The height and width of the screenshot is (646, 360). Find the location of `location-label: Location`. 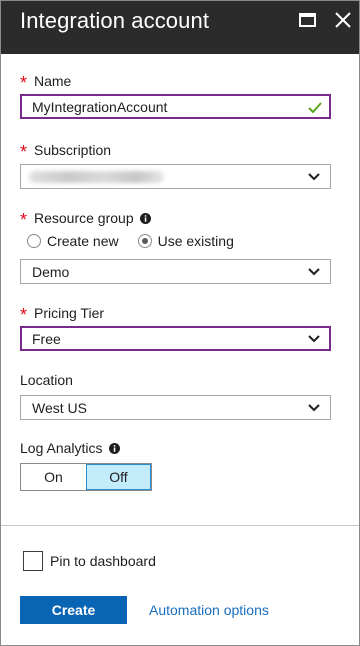

location-label: Location is located at coordinates (46, 380).